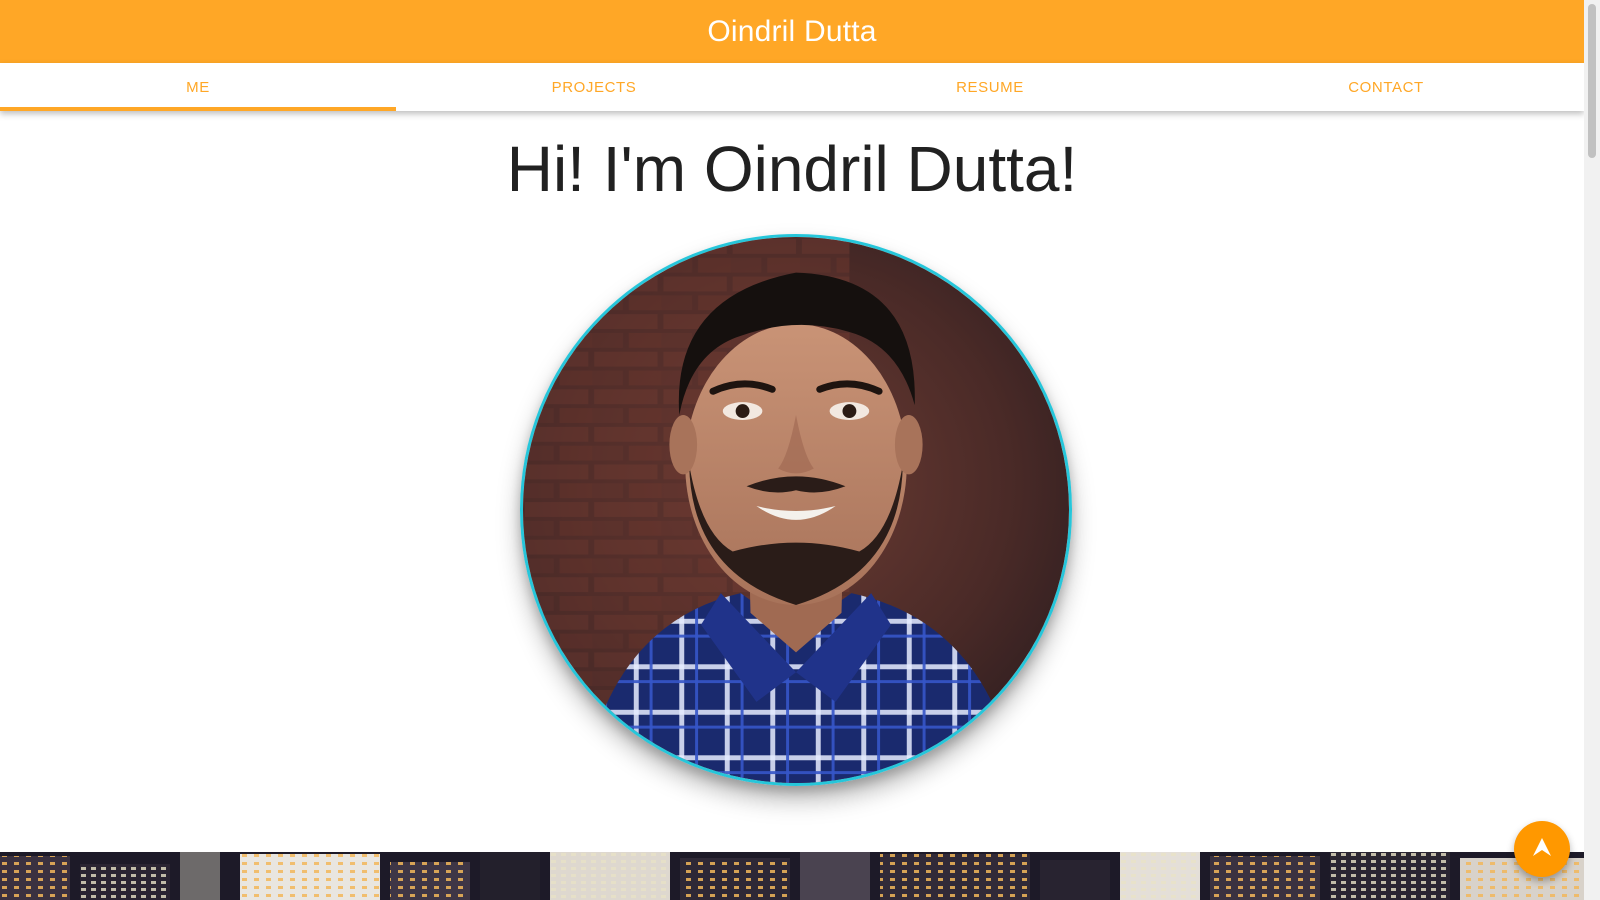  I want to click on site-header: Oindril Dutta, so click(792, 31).